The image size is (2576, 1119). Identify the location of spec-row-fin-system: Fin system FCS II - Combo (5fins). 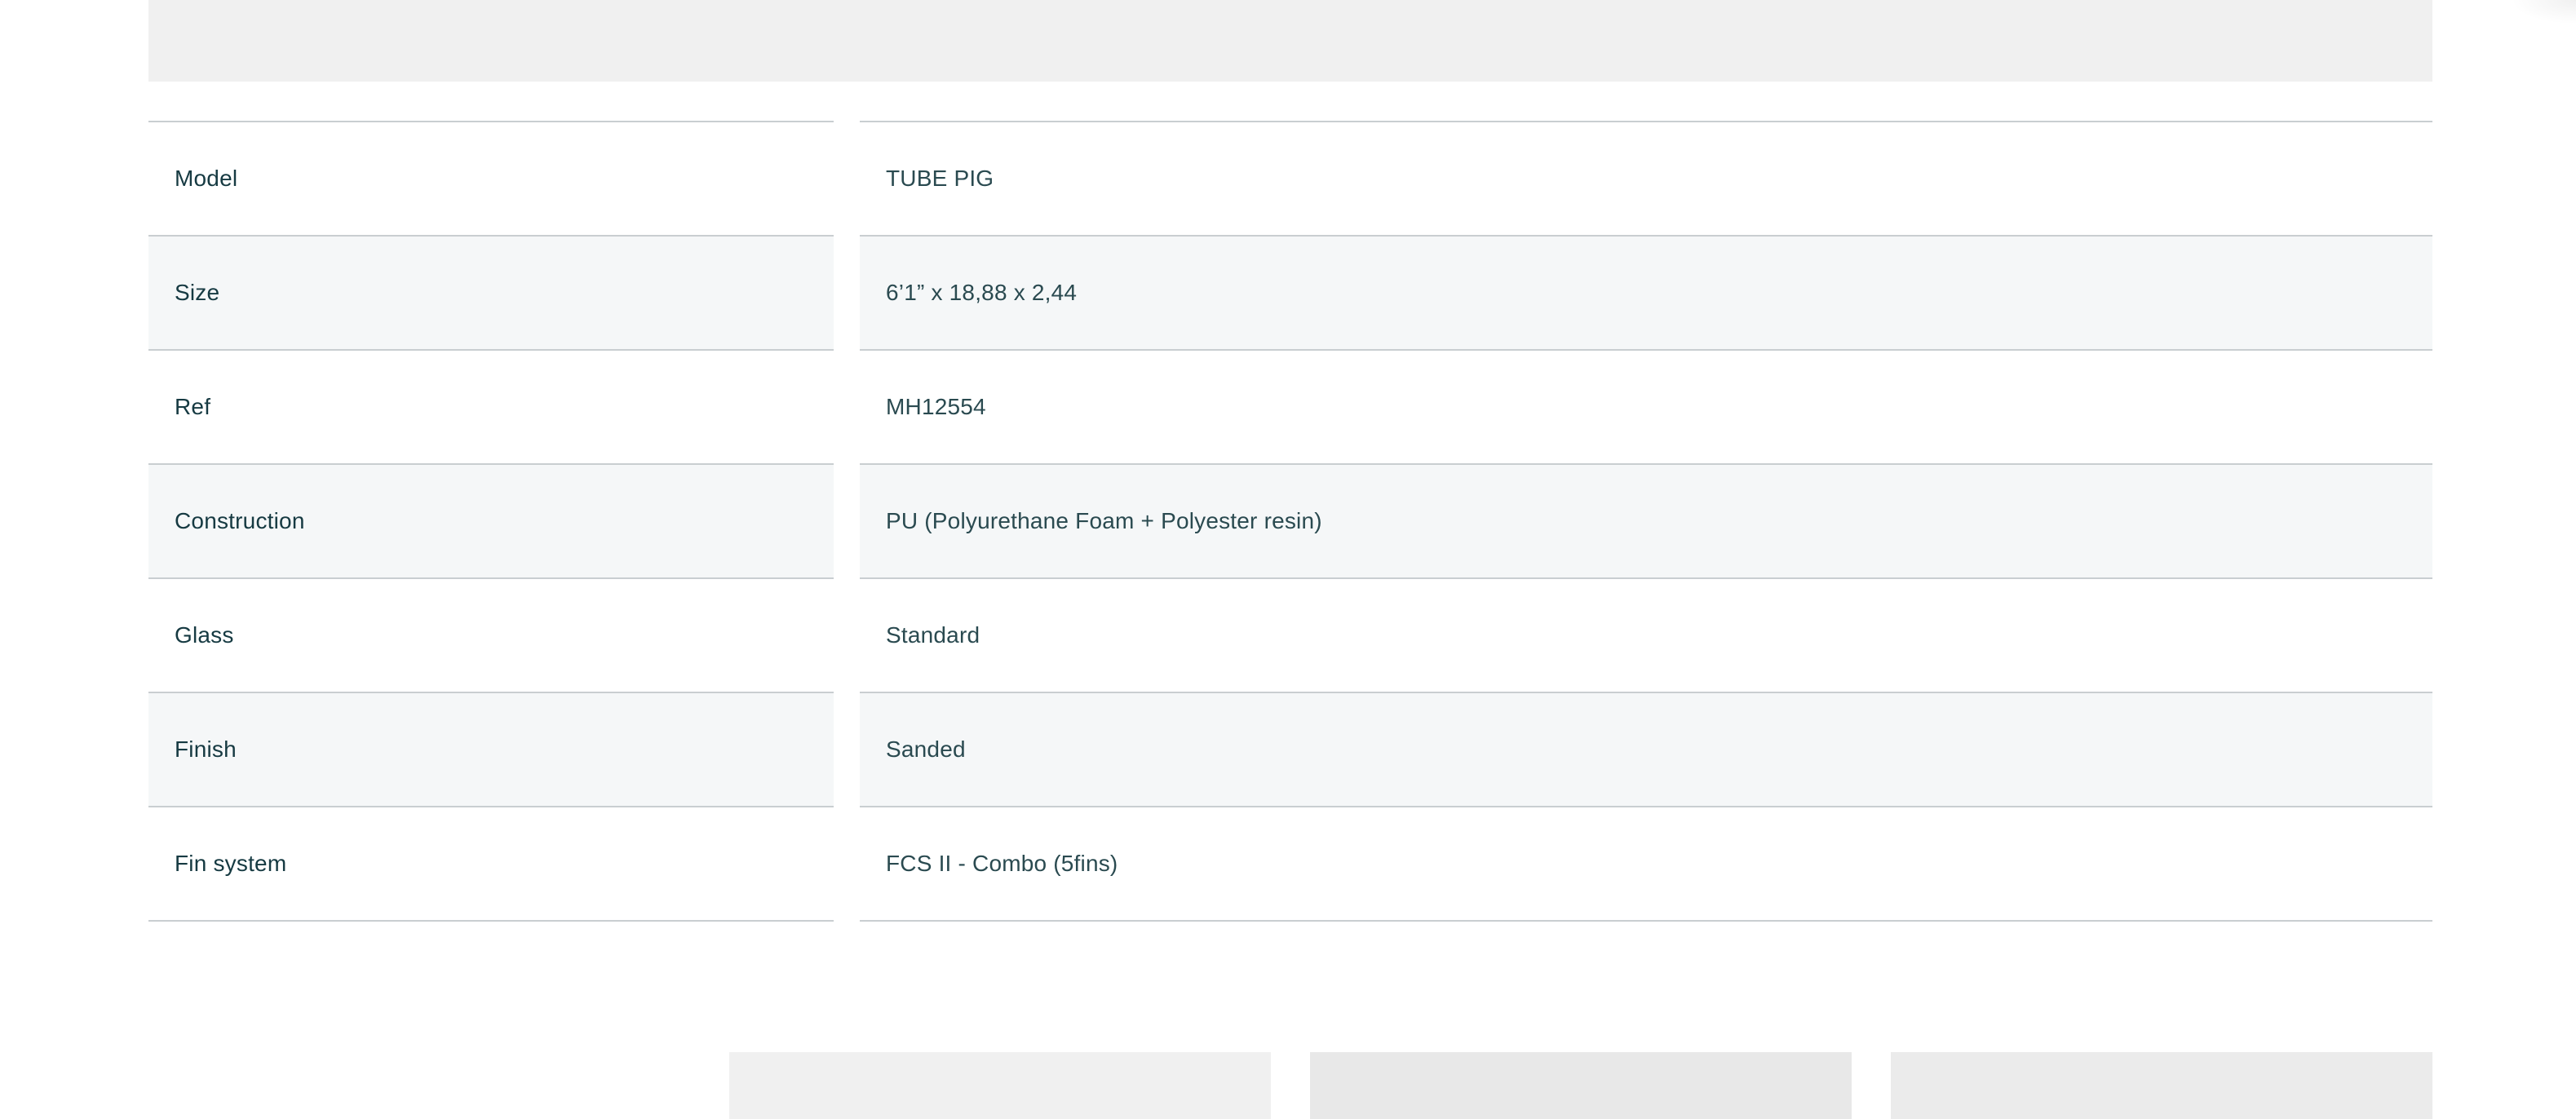
(1290, 864).